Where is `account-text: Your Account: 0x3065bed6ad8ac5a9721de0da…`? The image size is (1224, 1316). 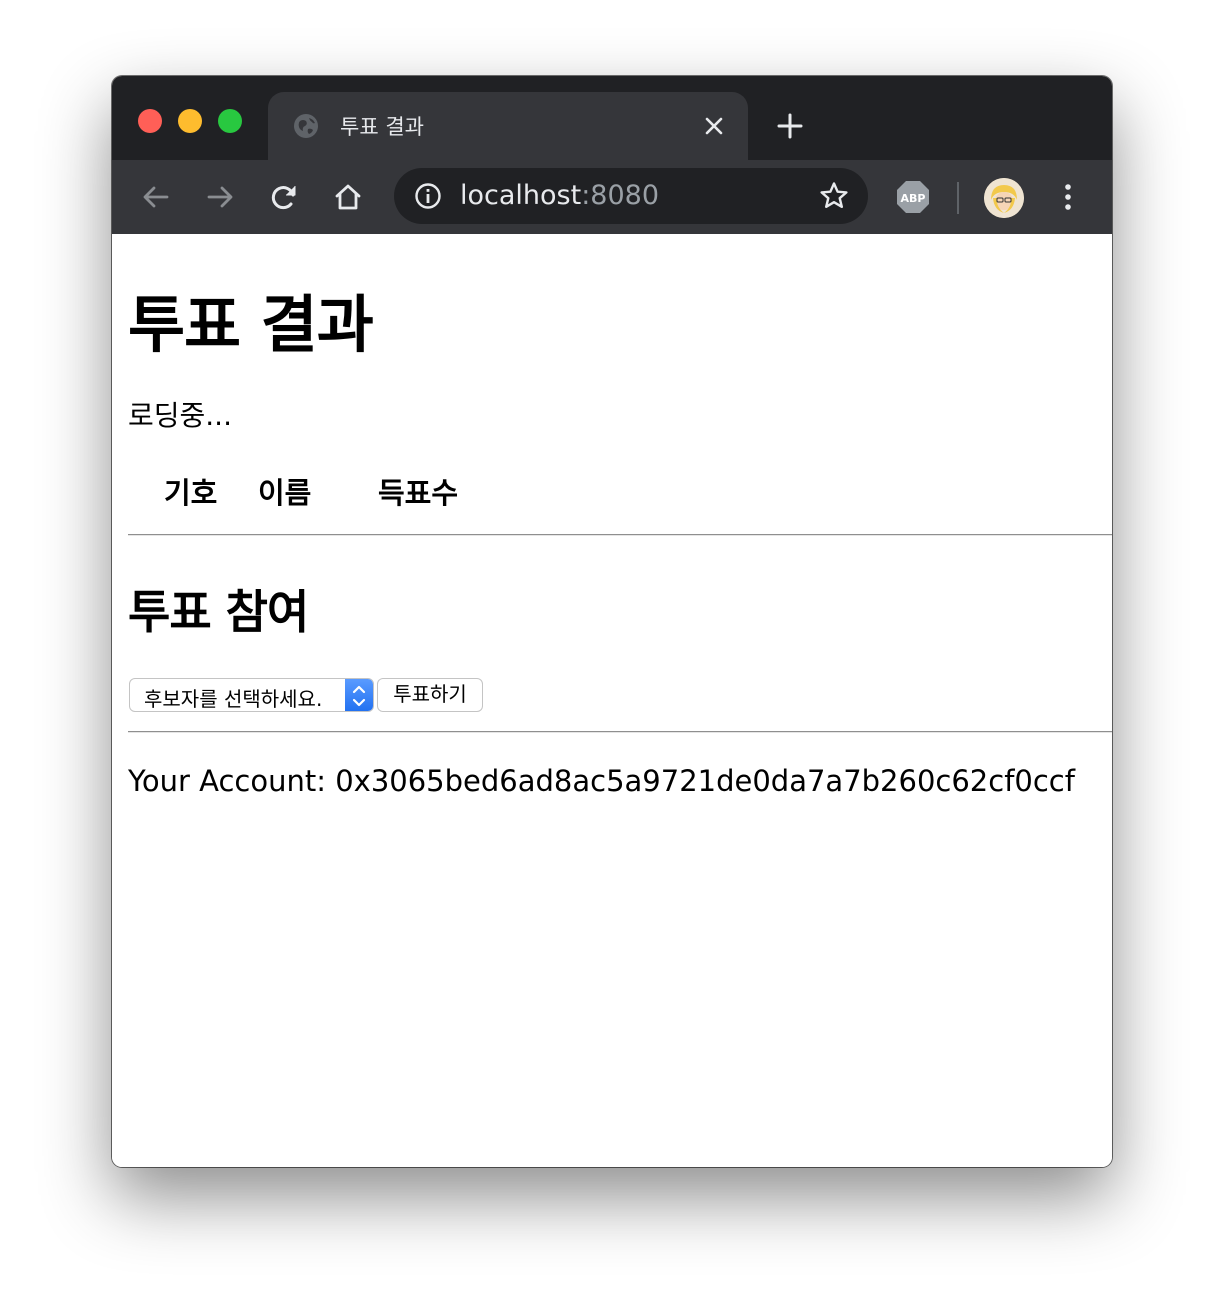 account-text: Your Account: 0x3065bed6ad8ac5a9721de0da… is located at coordinates (601, 781).